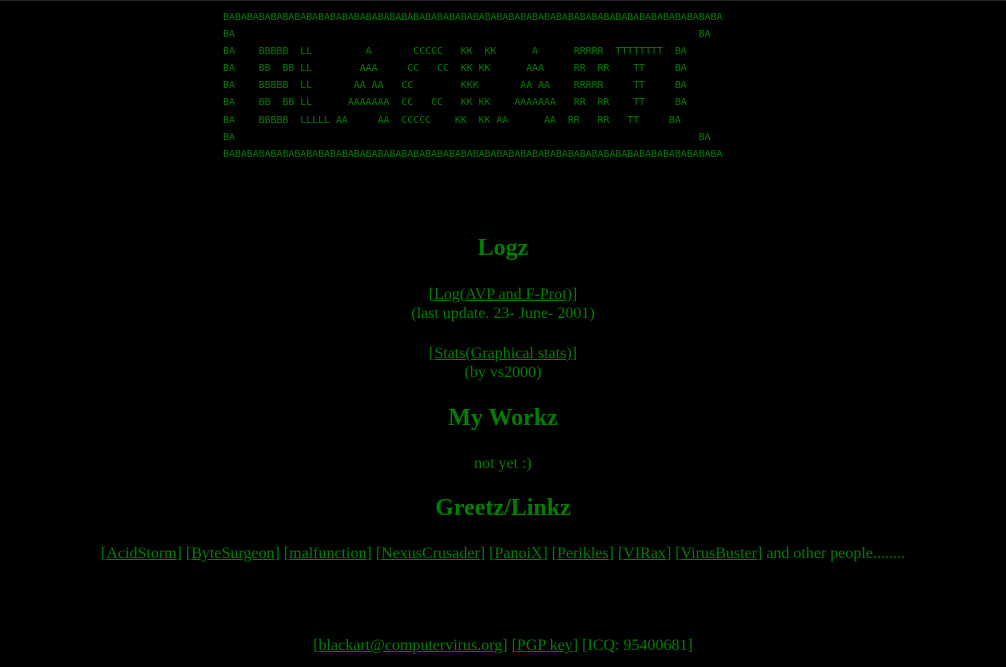 The width and height of the screenshot is (1006, 667). Describe the element at coordinates (503, 372) in the screenshot. I see `stats-note: (by vs2000)` at that location.